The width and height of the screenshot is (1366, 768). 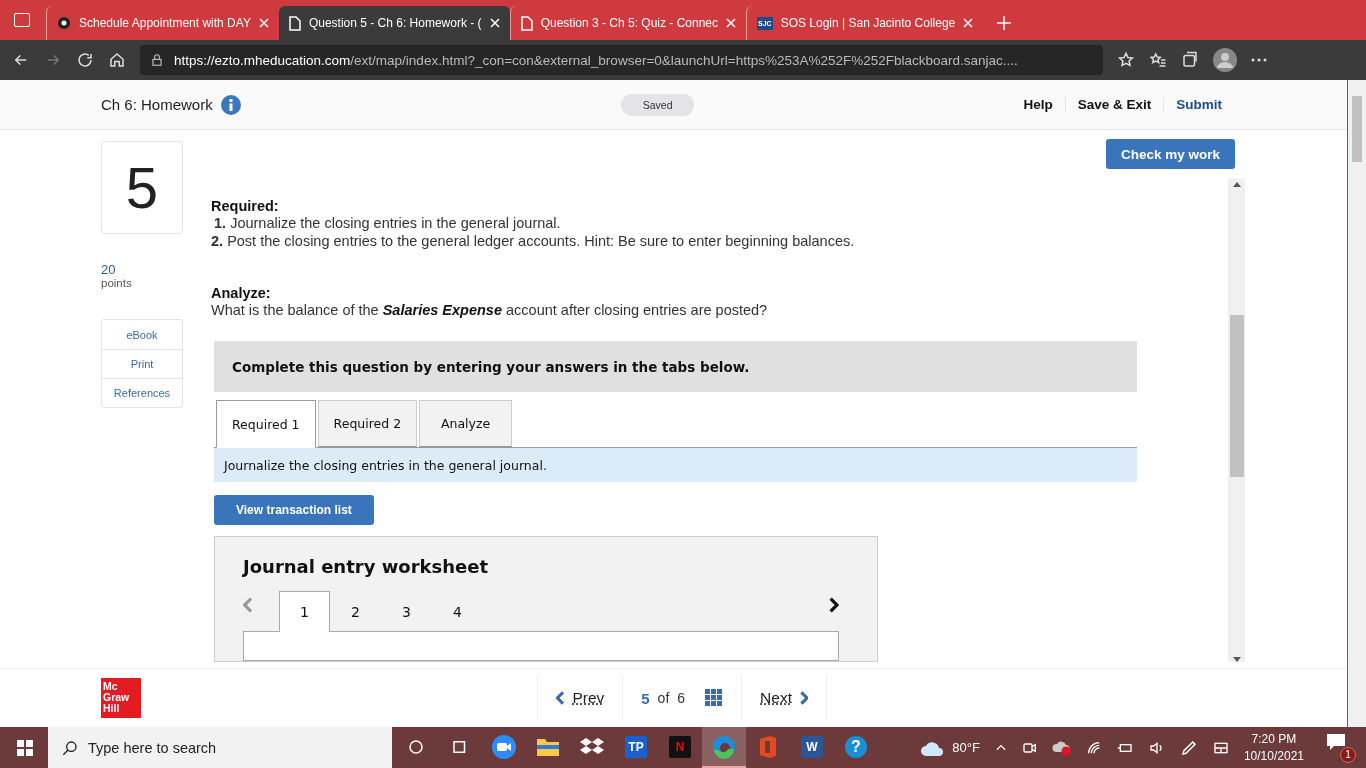 I want to click on tp-logo: TP, so click(x=636, y=746).